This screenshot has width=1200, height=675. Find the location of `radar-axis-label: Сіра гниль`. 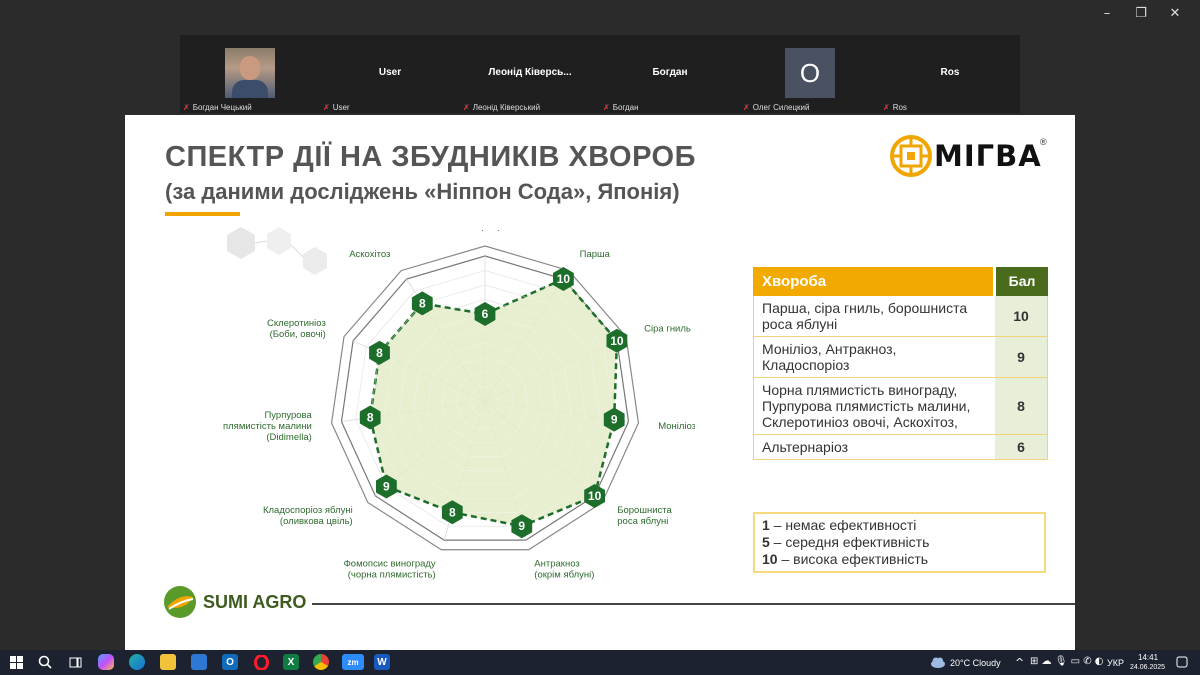

radar-axis-label: Сіра гниль is located at coordinates (667, 328).